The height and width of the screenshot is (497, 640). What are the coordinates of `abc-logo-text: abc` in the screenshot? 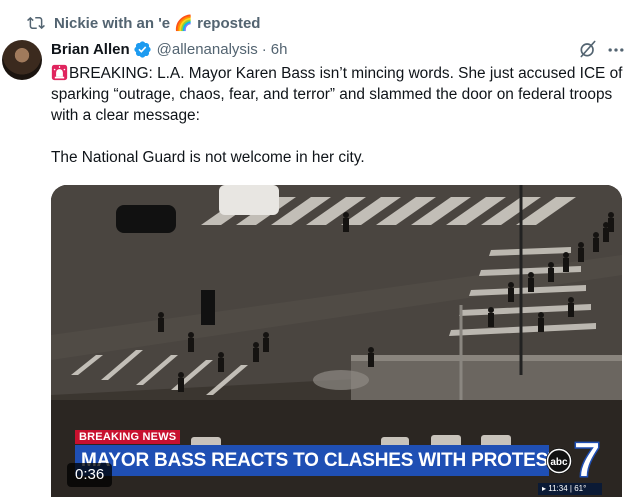 It's located at (559, 462).